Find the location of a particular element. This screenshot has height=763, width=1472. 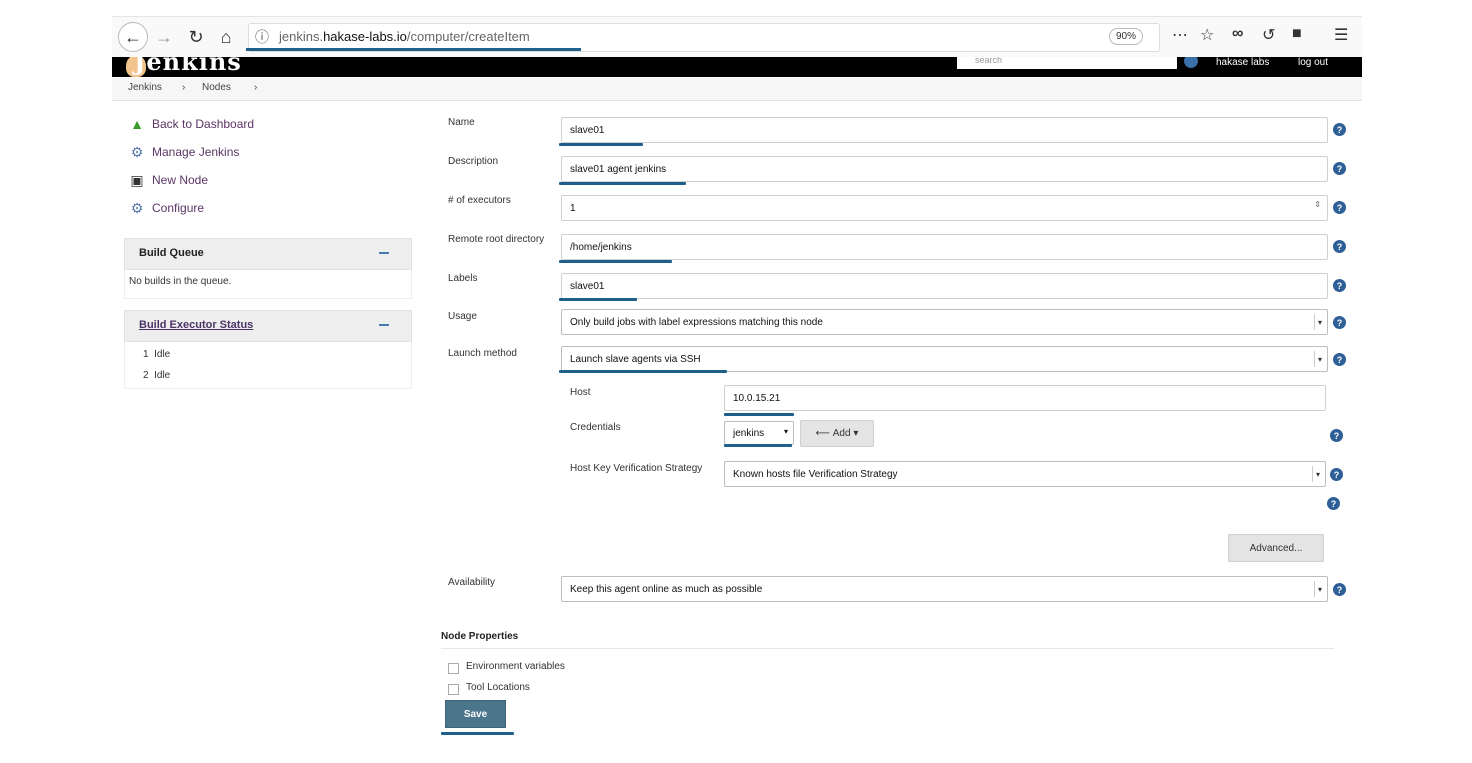

zoom-level: 90% is located at coordinates (1126, 36).